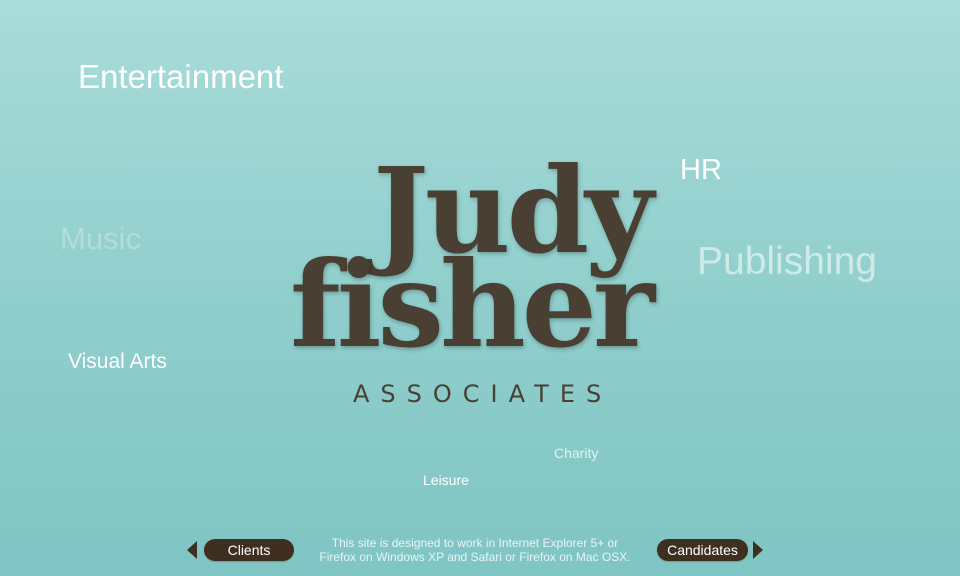 The image size is (960, 576). Describe the element at coordinates (576, 453) in the screenshot. I see `category-charity-link: Charity` at that location.